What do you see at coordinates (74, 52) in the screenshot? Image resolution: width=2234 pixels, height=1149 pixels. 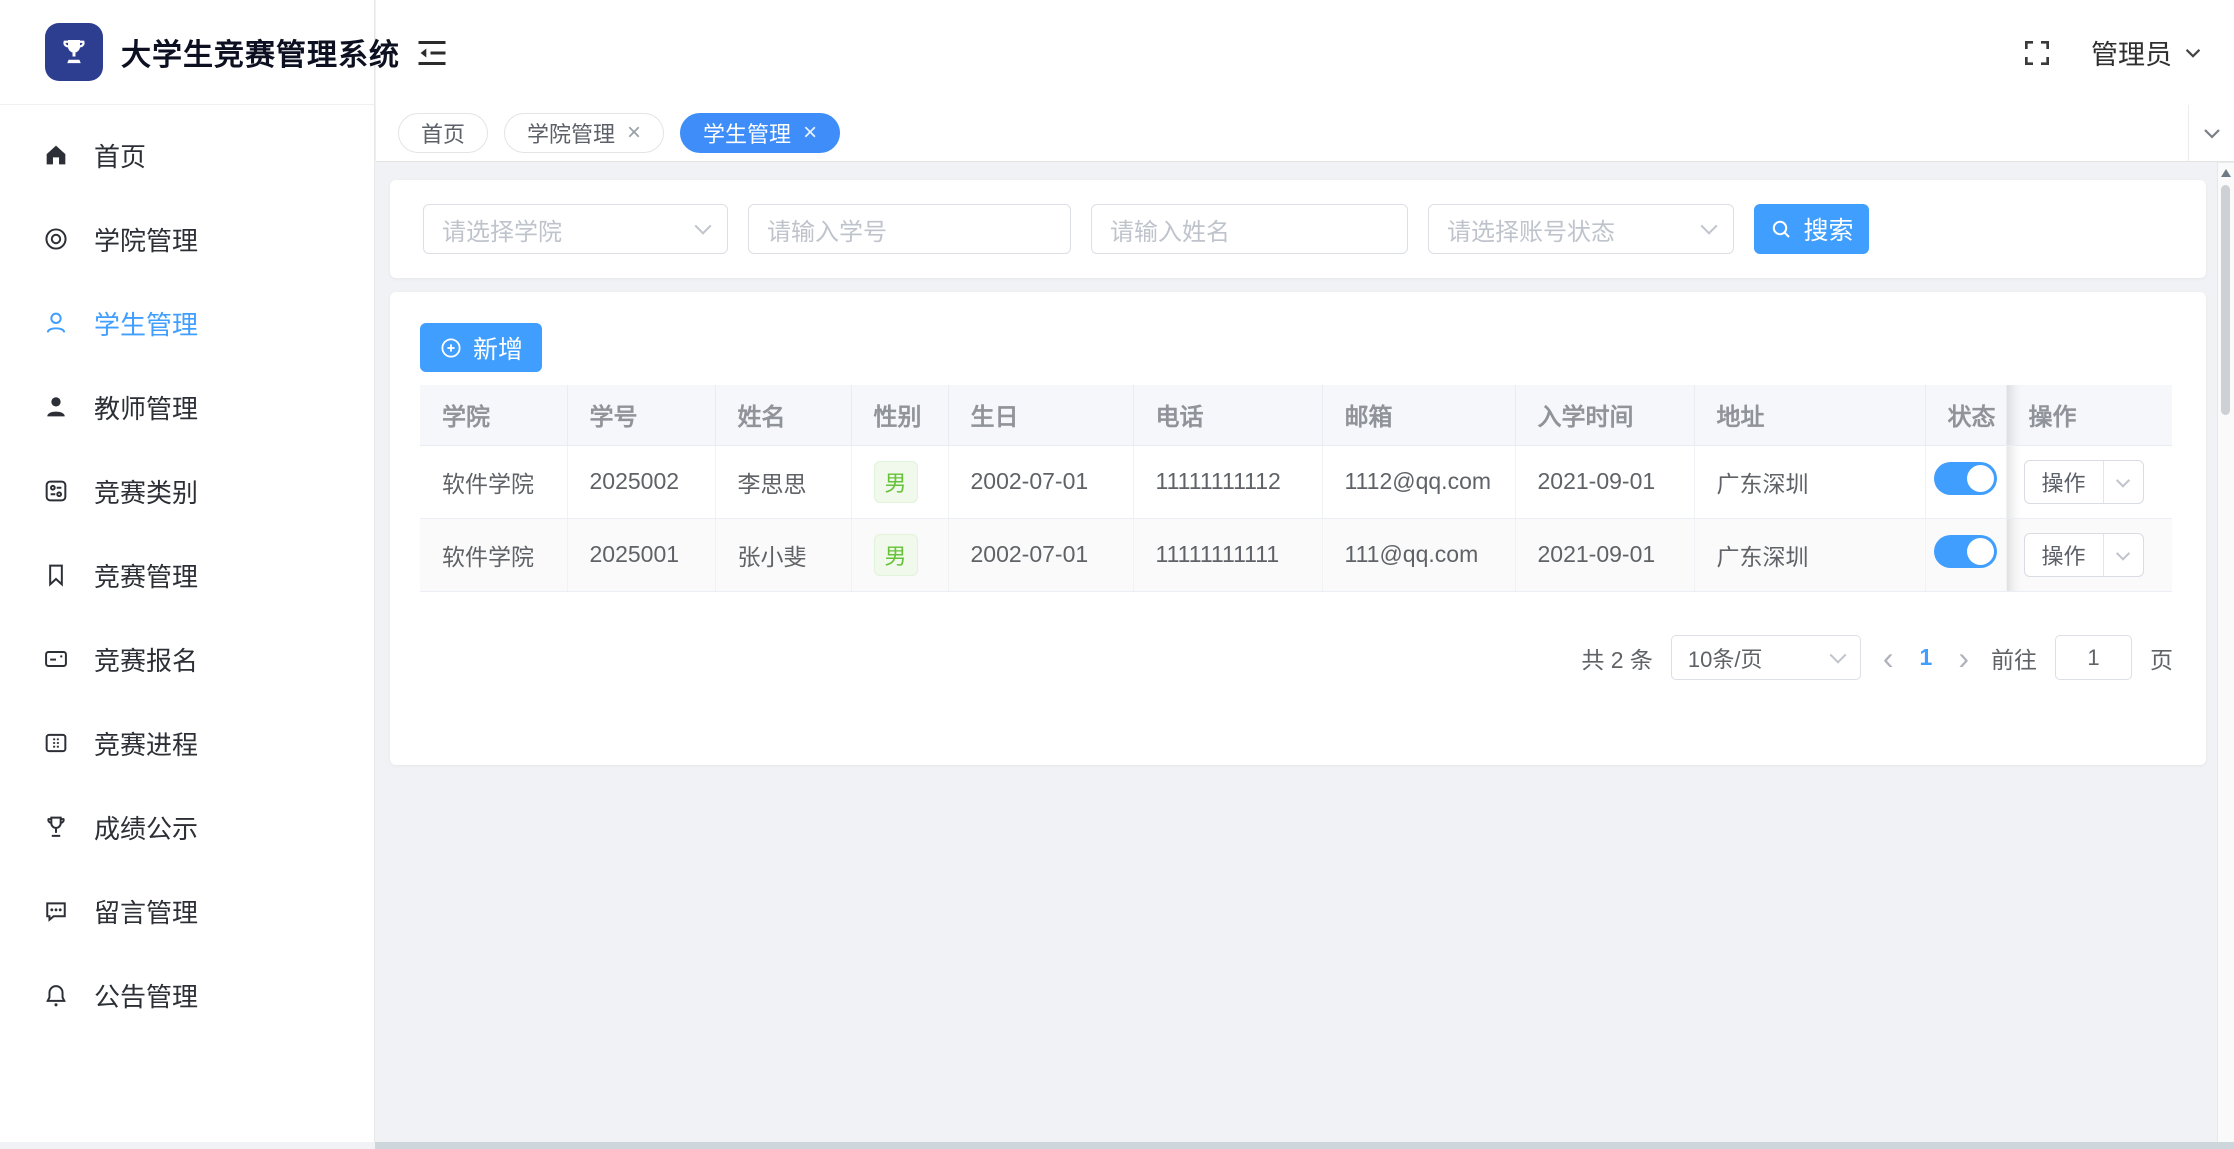 I see `trophy-logo-icon` at bounding box center [74, 52].